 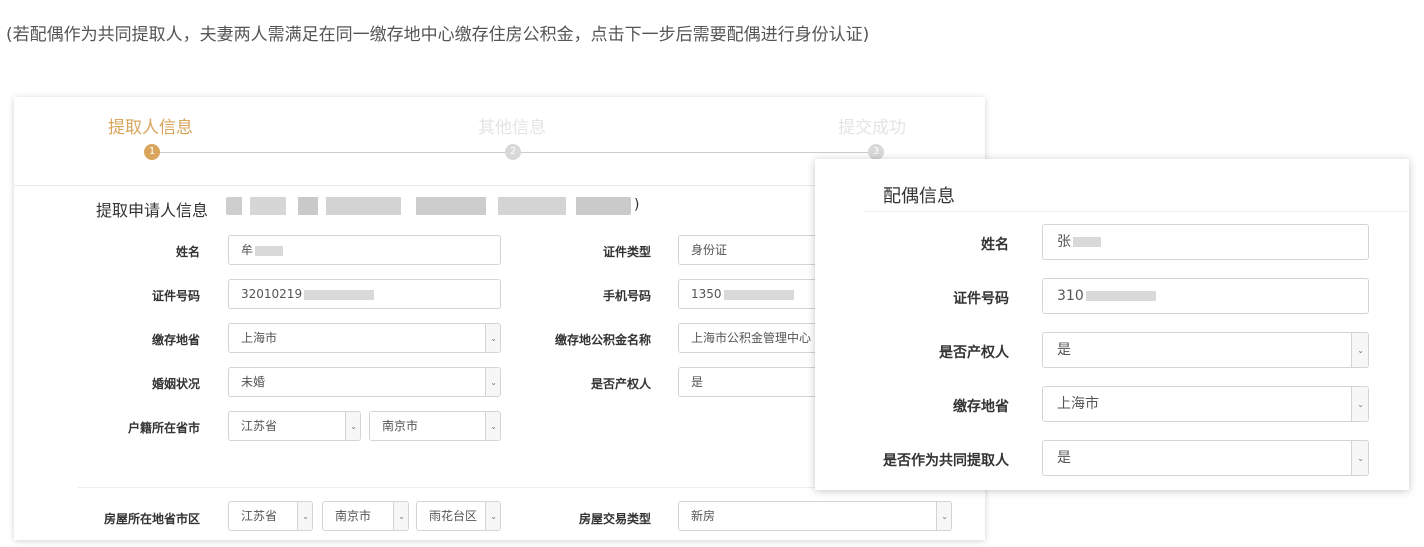 What do you see at coordinates (1070, 296) in the screenshot?
I see `spouse-id-number-value: 310` at bounding box center [1070, 296].